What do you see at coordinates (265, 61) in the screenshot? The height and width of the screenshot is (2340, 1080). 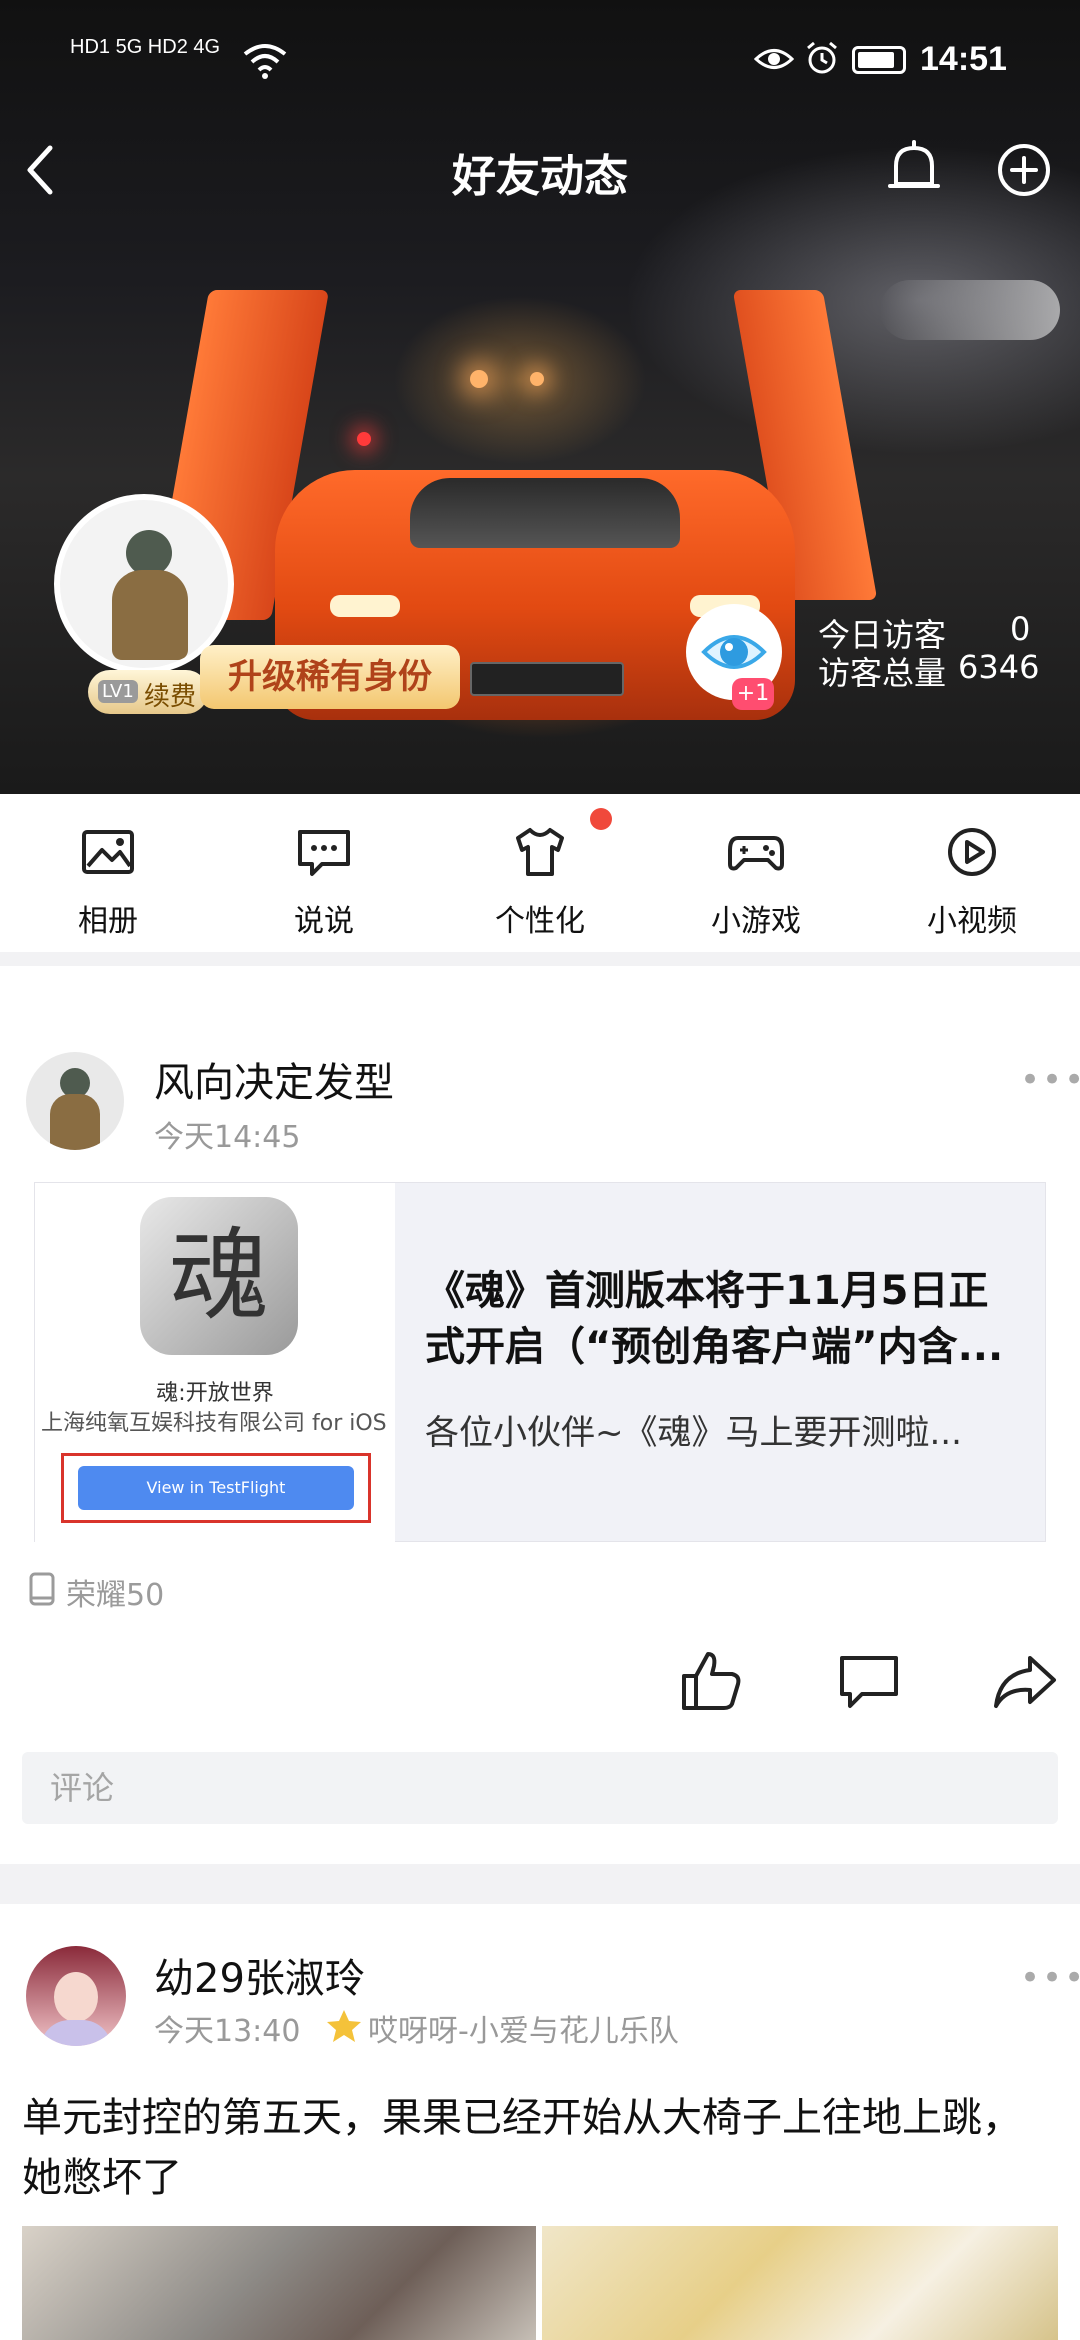 I see `wifi-icon` at bounding box center [265, 61].